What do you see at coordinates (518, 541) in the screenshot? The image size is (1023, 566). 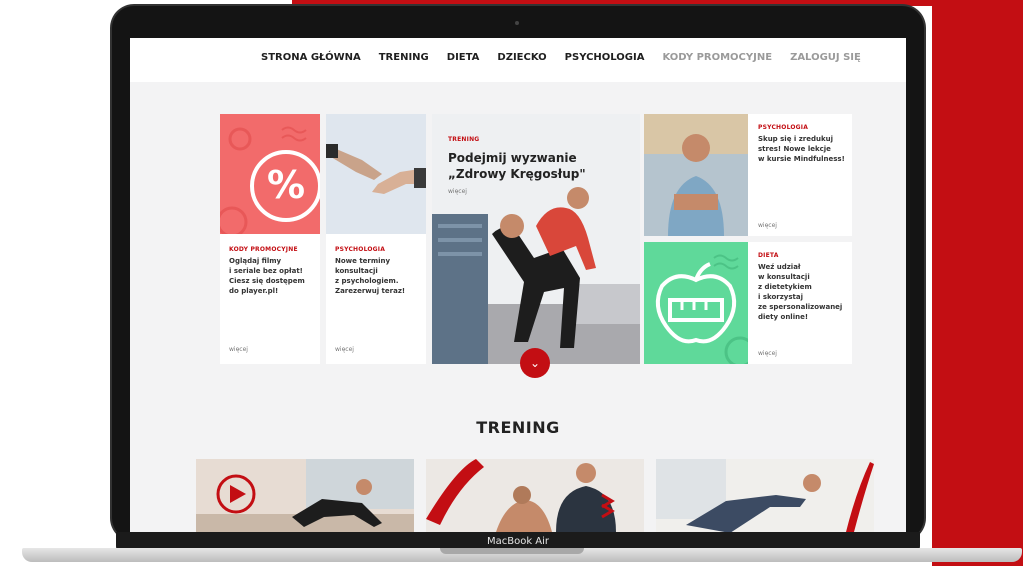 I see `device-label: MacBook Air` at bounding box center [518, 541].